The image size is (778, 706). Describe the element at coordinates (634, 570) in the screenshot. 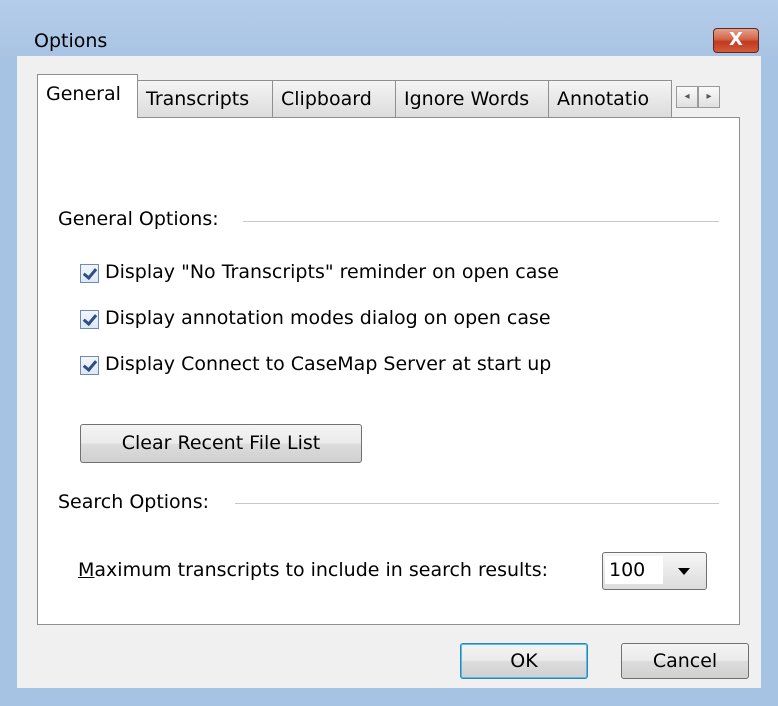

I see `select-value: 100` at that location.